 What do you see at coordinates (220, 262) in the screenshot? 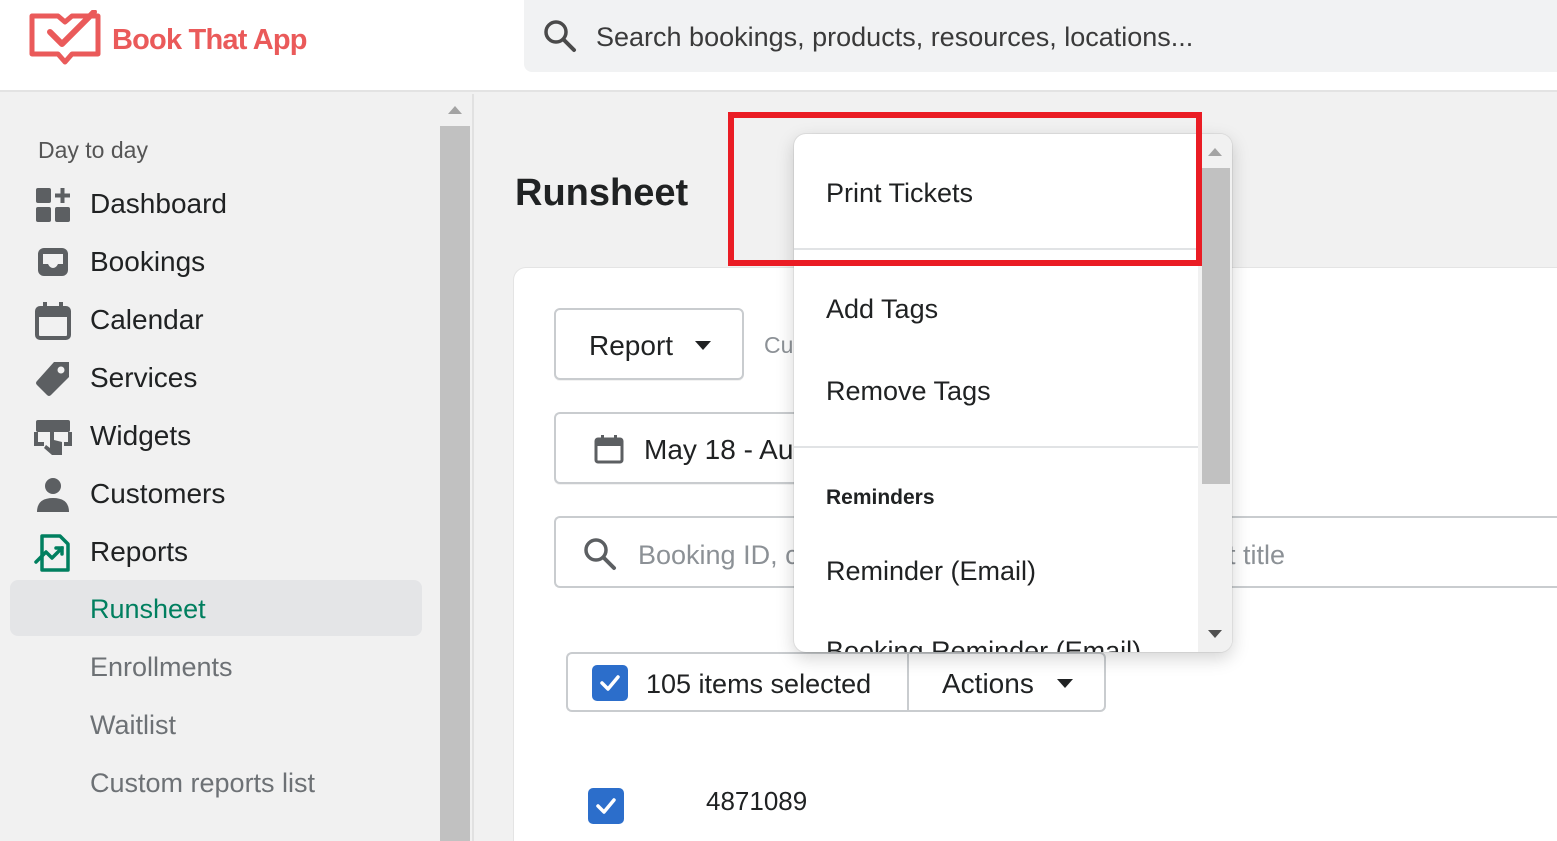
I see `sidebar-item-bookings: Bookings` at bounding box center [220, 262].